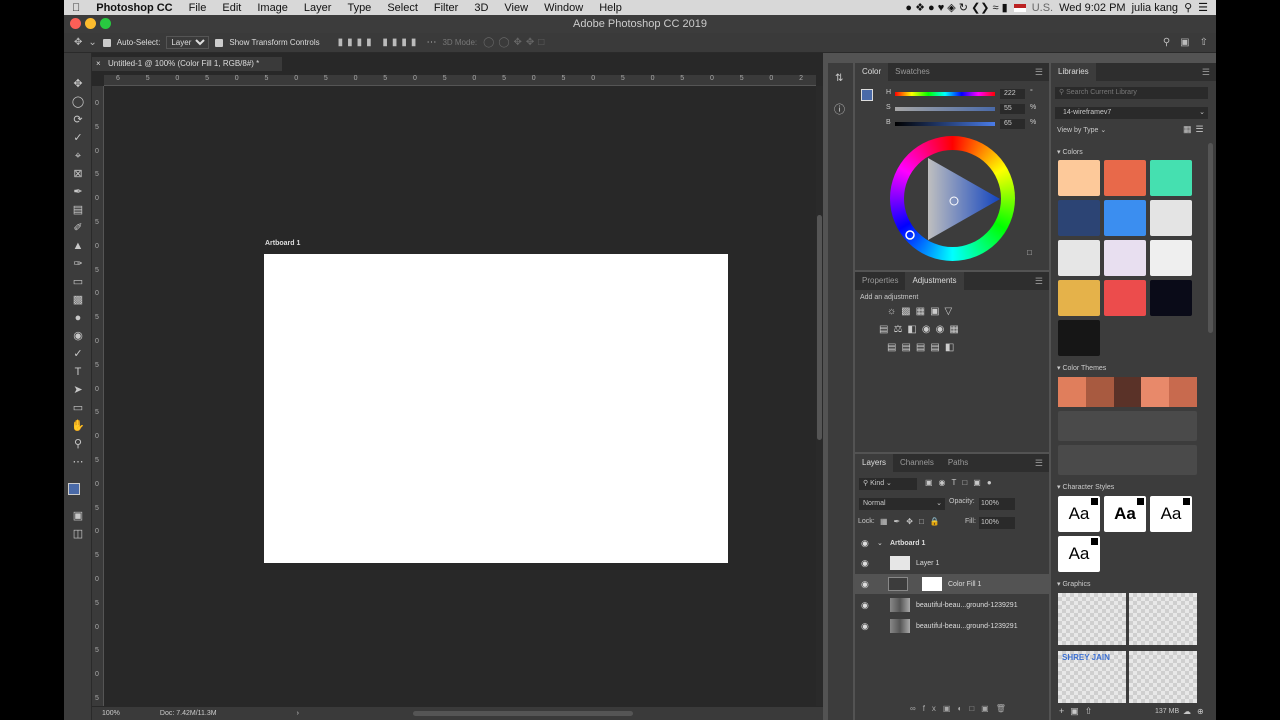 The width and height of the screenshot is (1280, 720). What do you see at coordinates (961, 708) in the screenshot?
I see `layer-actions: ∞fx▣◐□▣🗑` at bounding box center [961, 708].